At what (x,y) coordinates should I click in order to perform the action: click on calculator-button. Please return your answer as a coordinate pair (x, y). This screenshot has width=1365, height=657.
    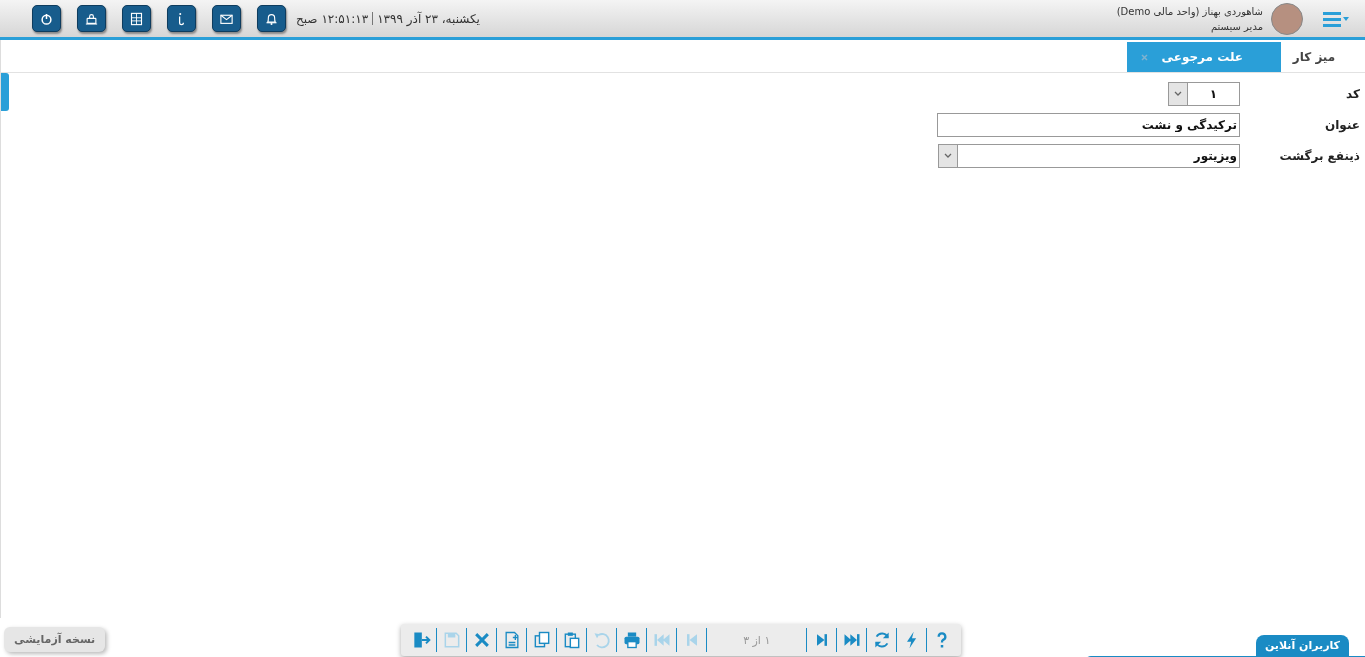
    Looking at the image, I should click on (136, 18).